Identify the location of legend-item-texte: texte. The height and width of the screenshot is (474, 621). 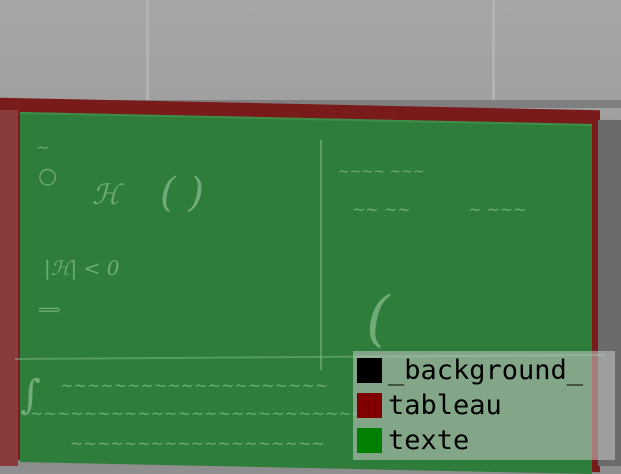
(486, 441).